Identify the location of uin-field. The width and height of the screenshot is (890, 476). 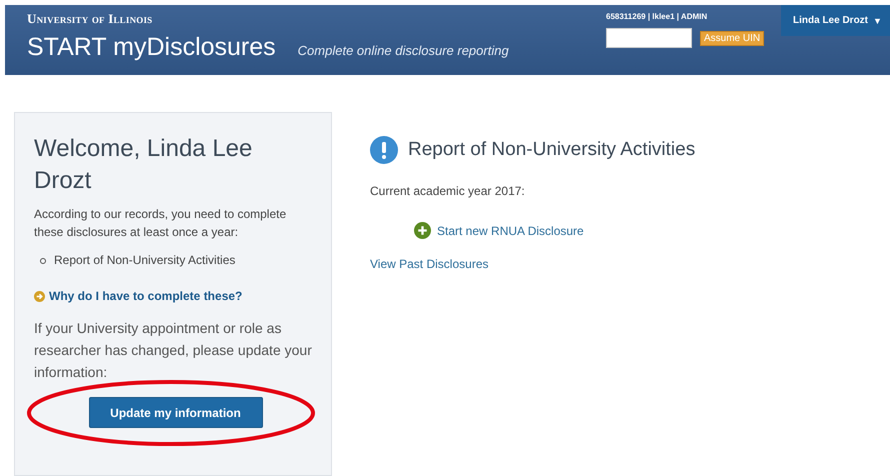
(649, 38).